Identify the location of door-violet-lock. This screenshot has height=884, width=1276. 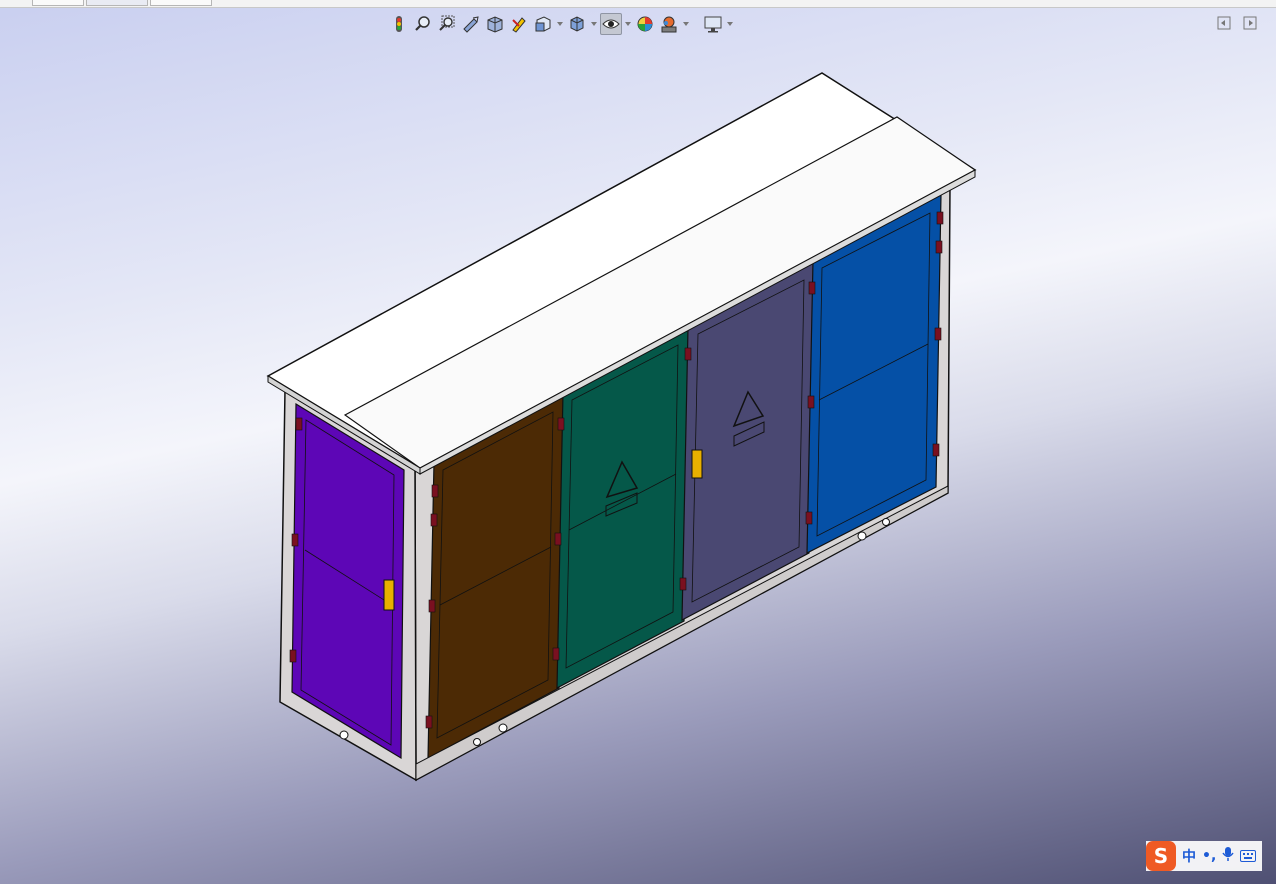
(389, 595).